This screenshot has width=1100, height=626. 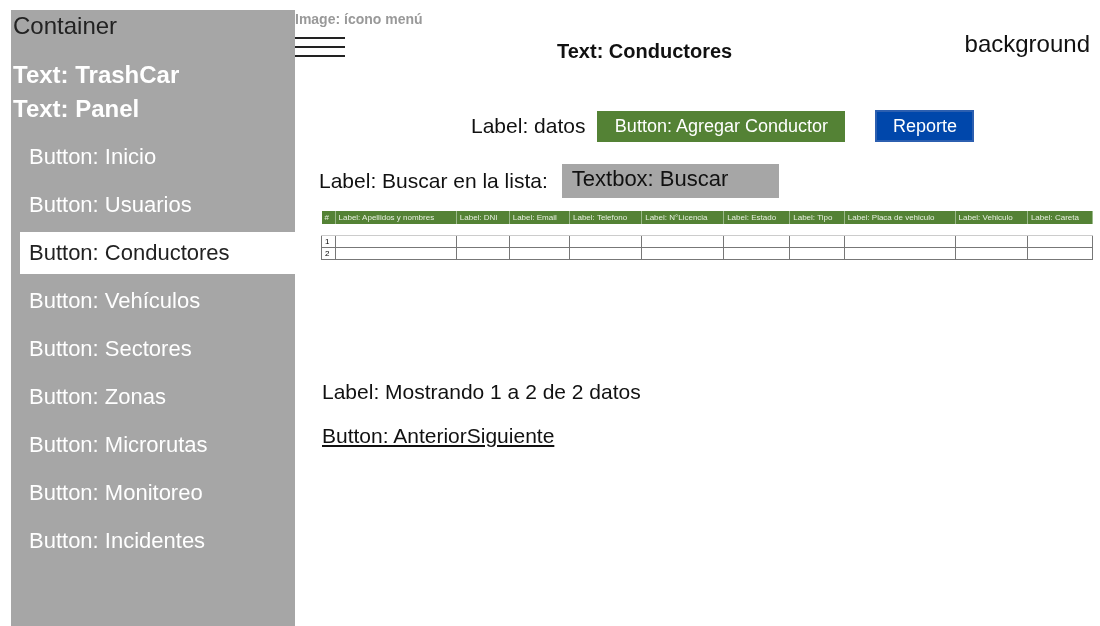 I want to click on sidebar-heading: Container, so click(x=65, y=26).